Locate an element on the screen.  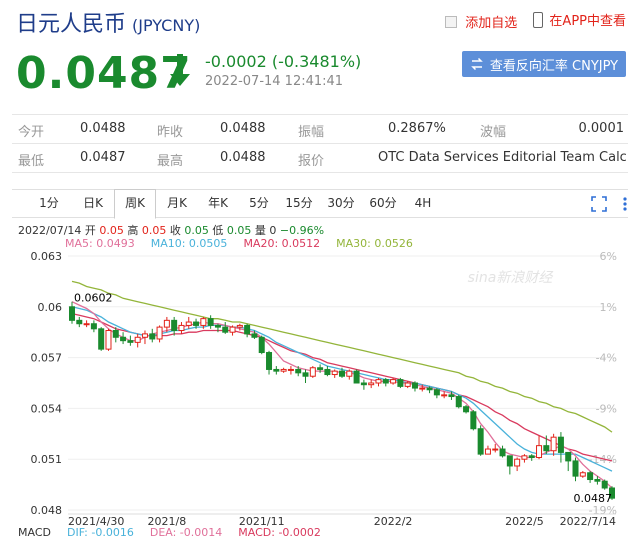
macd-dea: DEA: -0.0014 is located at coordinates (186, 532).